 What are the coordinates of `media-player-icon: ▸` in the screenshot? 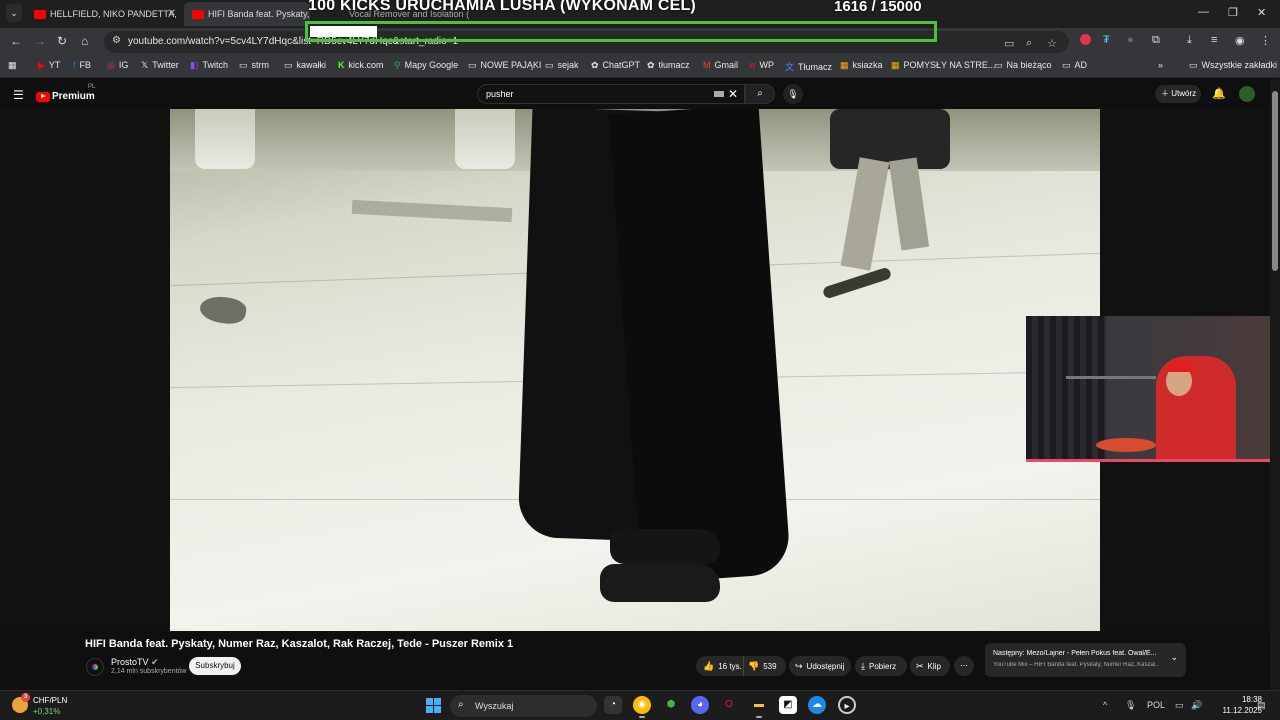 It's located at (847, 705).